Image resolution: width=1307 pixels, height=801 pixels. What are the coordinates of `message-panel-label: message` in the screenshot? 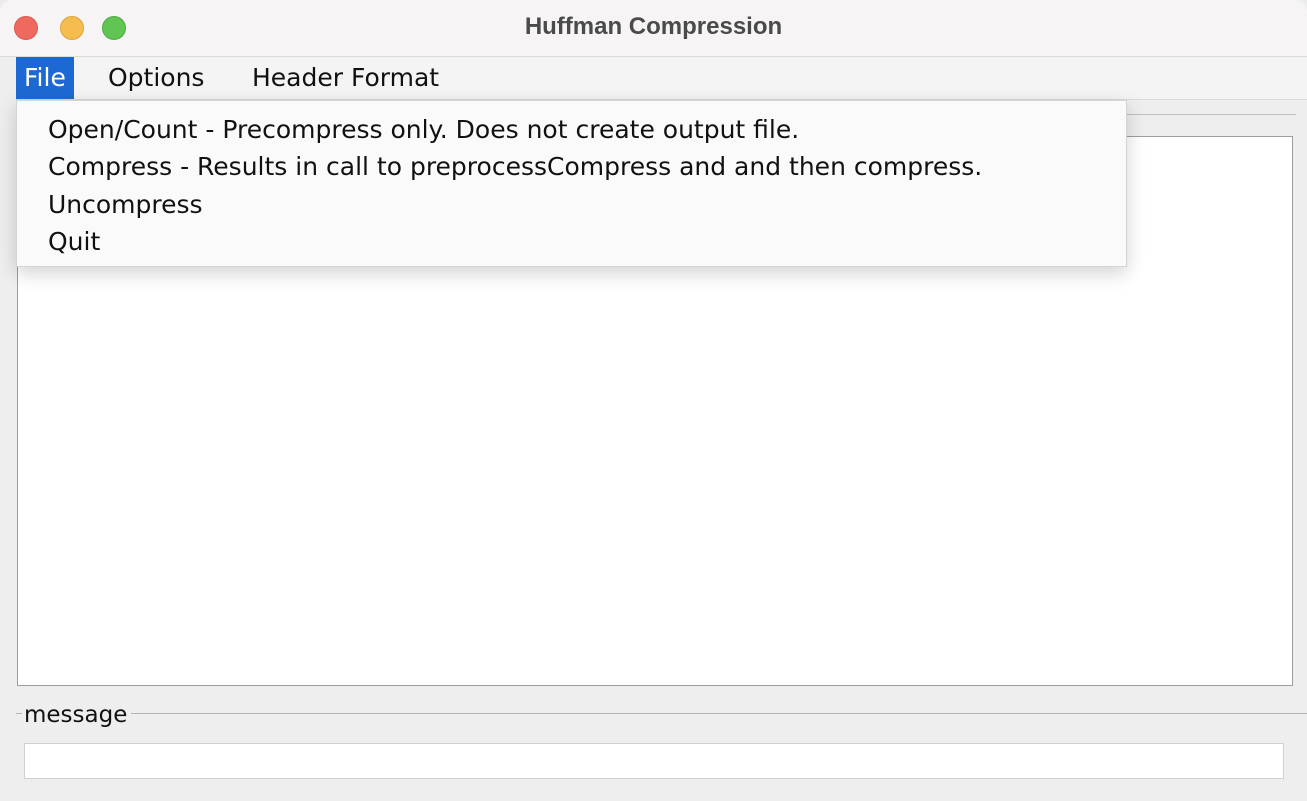 It's located at (77, 715).